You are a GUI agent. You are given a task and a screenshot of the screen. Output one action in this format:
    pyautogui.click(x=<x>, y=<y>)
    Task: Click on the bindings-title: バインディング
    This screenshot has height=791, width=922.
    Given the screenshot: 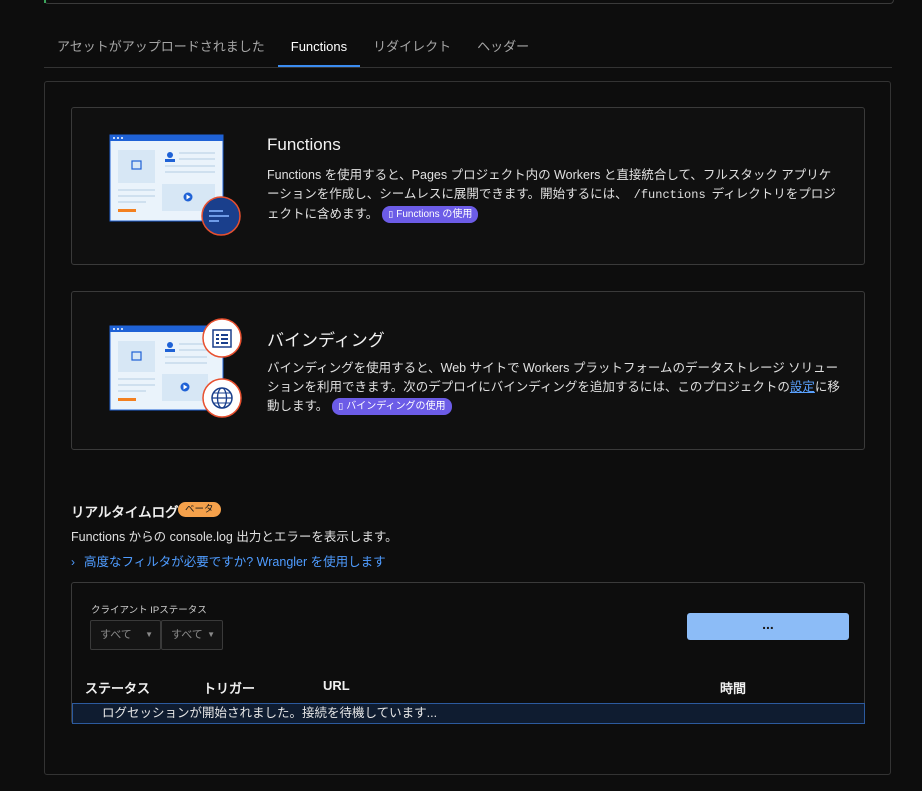 What is the action you would take?
    pyautogui.click(x=326, y=340)
    